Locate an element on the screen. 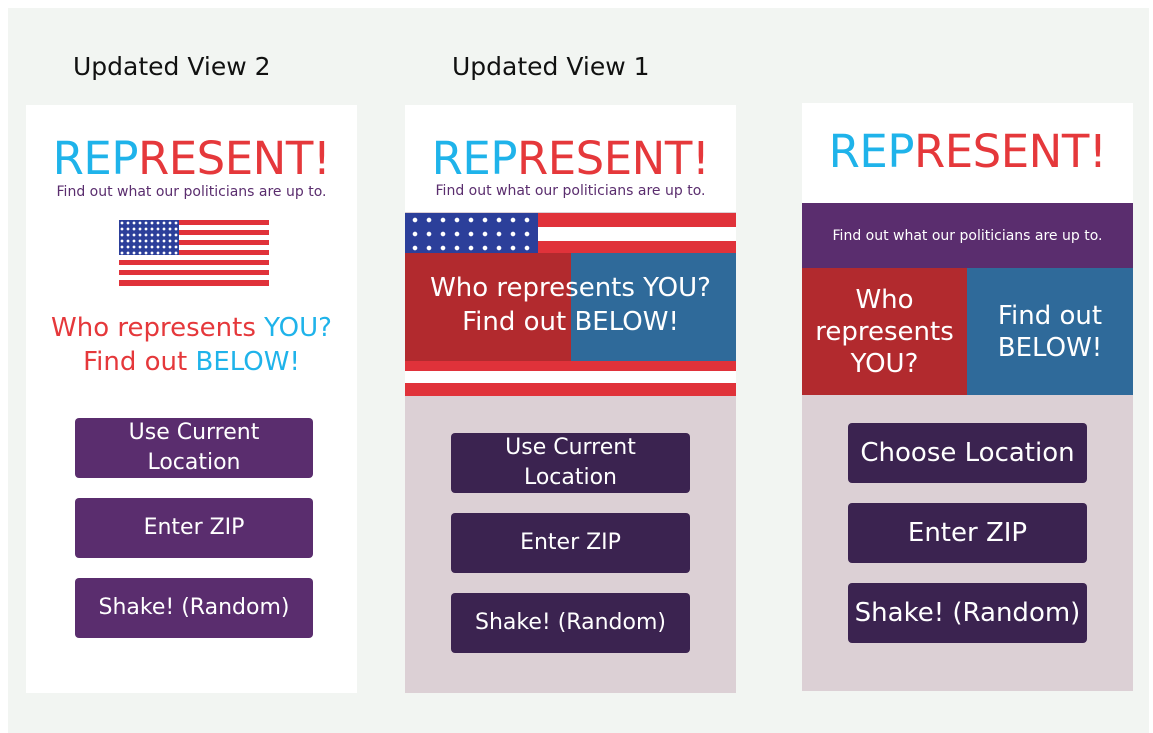 Image resolution: width=1153 pixels, height=733 pixels. prompt-line2-text: Find out is located at coordinates (139, 362).